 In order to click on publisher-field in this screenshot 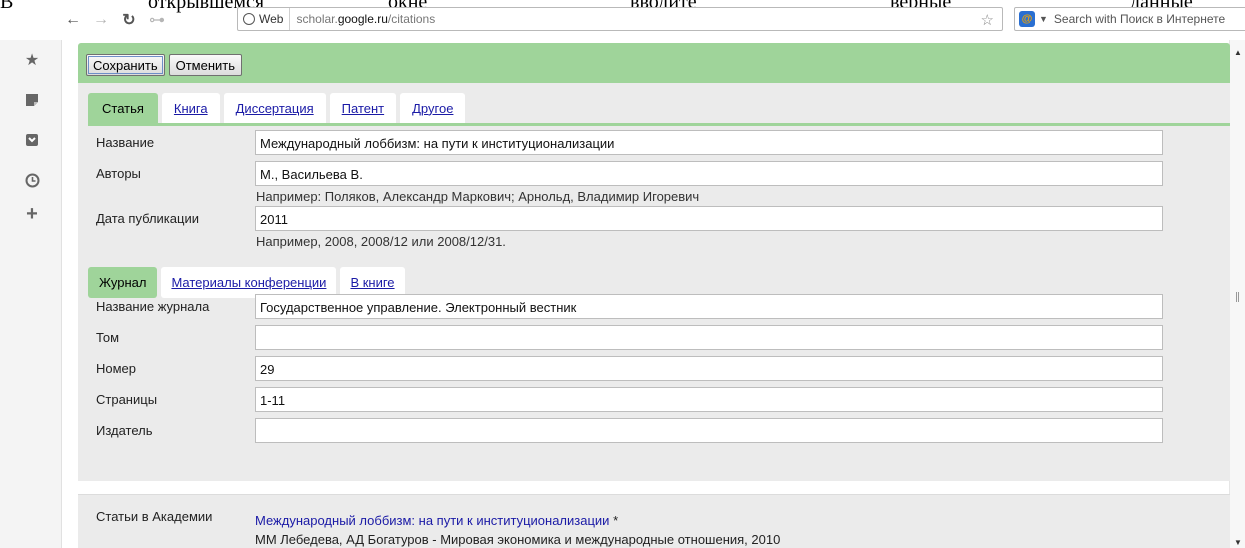, I will do `click(709, 430)`.